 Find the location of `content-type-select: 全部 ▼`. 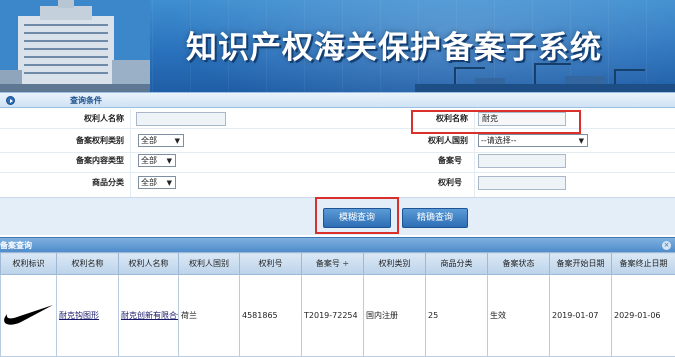

content-type-select: 全部 ▼ is located at coordinates (157, 160).